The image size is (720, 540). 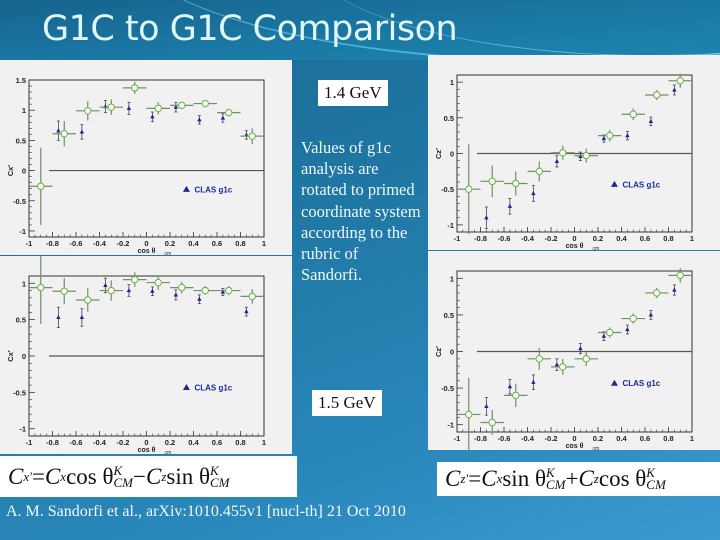 What do you see at coordinates (250, 29) in the screenshot?
I see `slide-title: G1C to G1C Comparison` at bounding box center [250, 29].